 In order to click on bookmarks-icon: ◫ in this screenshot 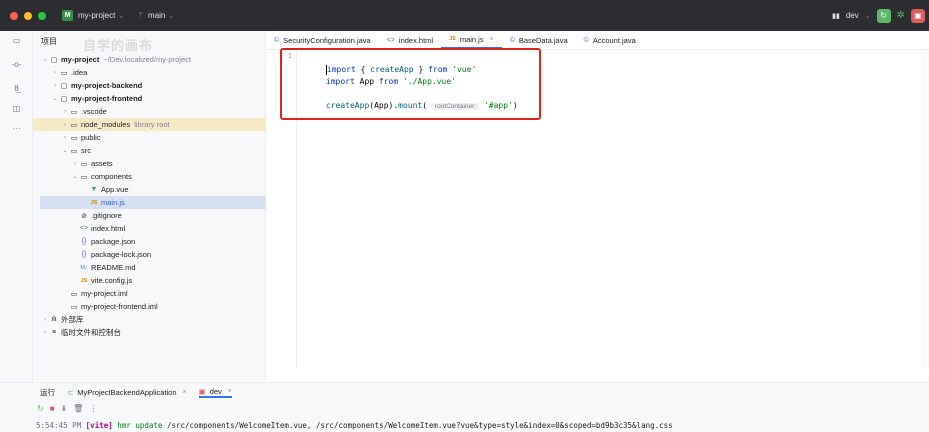, I will do `click(16, 108)`.